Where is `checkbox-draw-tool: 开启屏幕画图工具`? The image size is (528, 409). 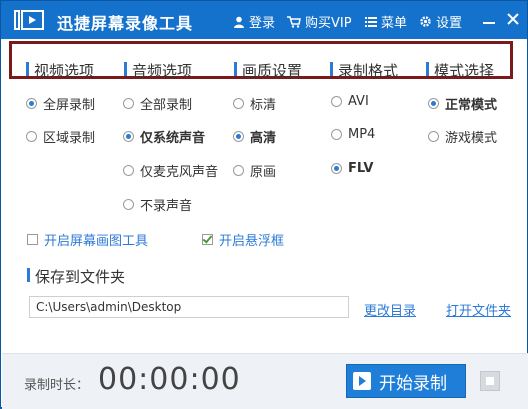 checkbox-draw-tool: 开启屏幕画图工具 is located at coordinates (87, 239).